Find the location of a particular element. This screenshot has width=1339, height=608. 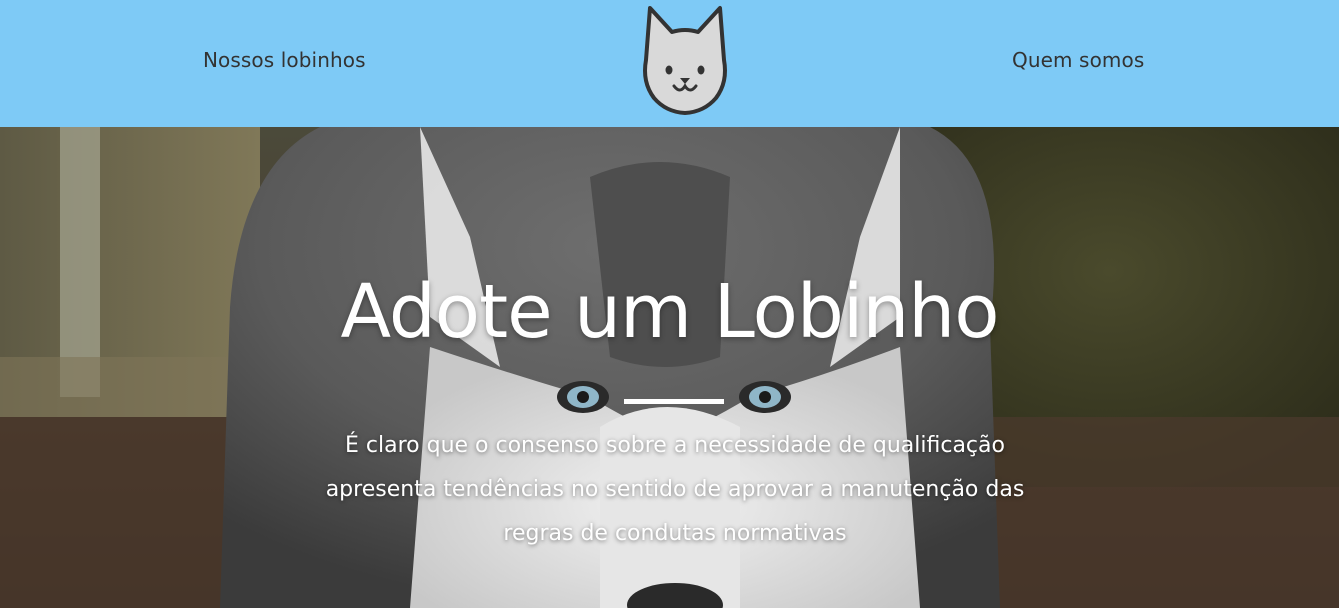

nav-link-nossos-lobinhos: Nossos lobinhos is located at coordinates (284, 60).